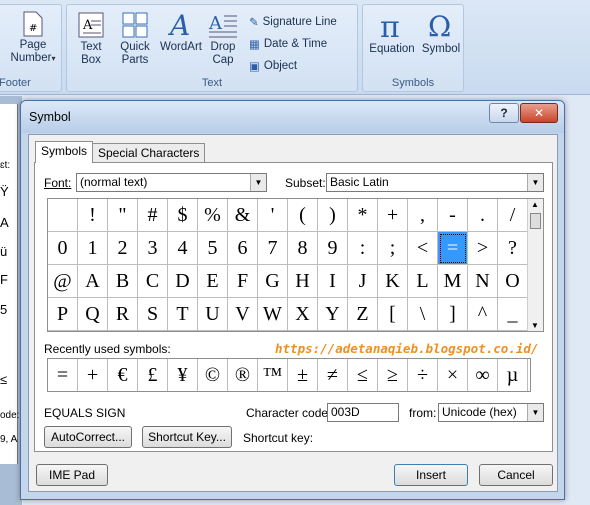 This screenshot has height=505, width=590. I want to click on dialog-titlebar: Symbol ? ✕, so click(292, 117).